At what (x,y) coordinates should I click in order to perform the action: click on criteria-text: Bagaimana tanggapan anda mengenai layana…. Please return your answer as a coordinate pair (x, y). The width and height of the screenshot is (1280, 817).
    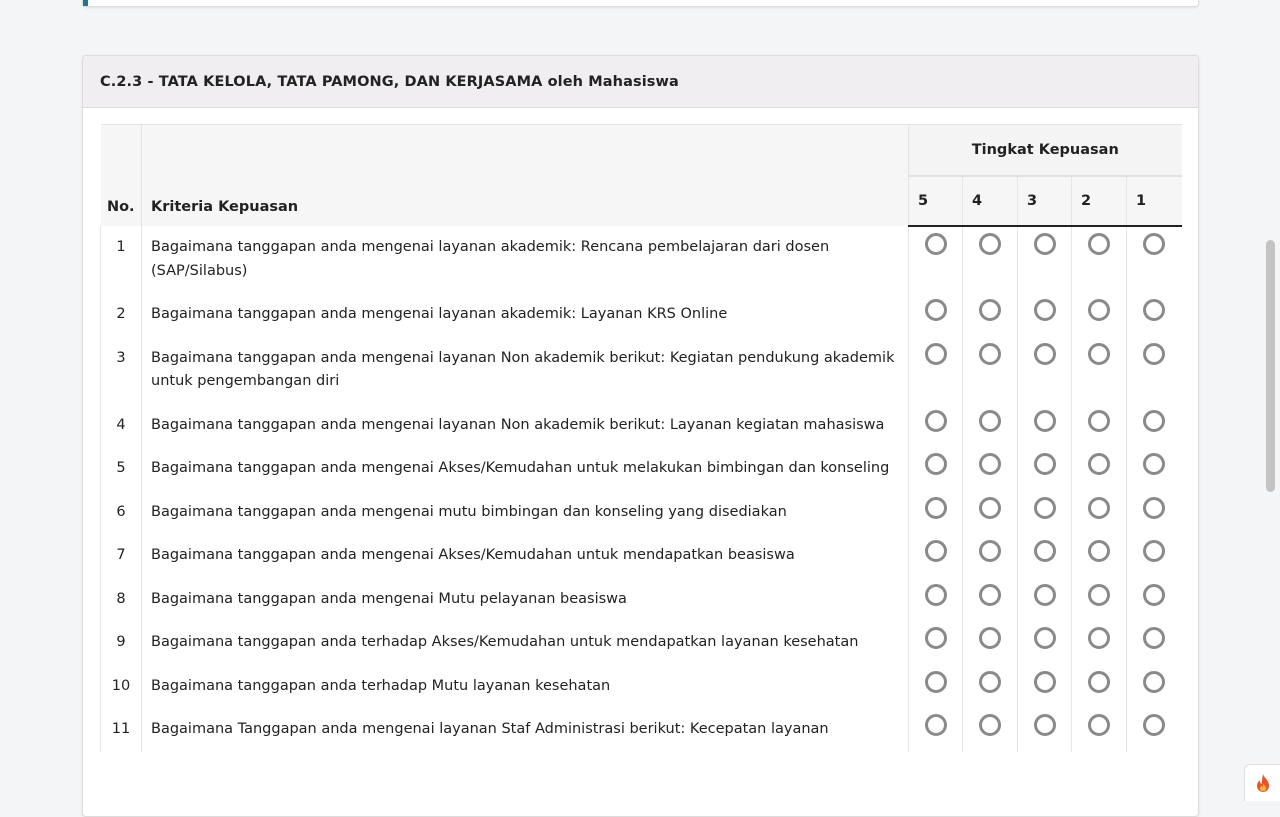
    Looking at the image, I should click on (525, 370).